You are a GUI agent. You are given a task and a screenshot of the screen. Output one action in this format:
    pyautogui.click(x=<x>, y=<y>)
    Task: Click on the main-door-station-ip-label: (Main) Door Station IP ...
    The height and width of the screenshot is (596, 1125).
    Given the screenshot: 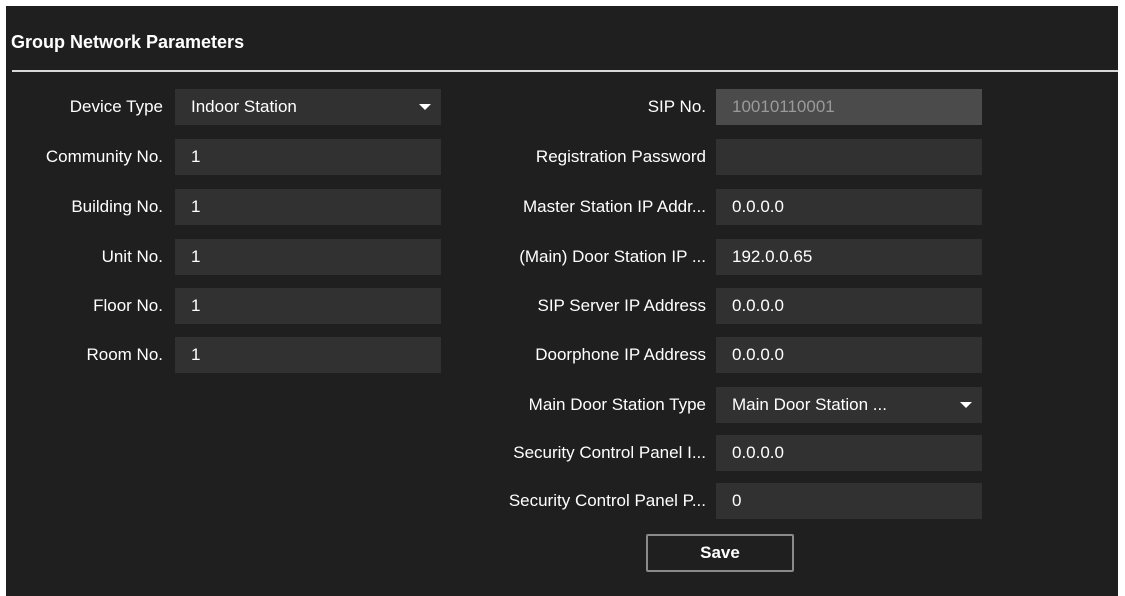 What is the action you would take?
    pyautogui.click(x=612, y=256)
    